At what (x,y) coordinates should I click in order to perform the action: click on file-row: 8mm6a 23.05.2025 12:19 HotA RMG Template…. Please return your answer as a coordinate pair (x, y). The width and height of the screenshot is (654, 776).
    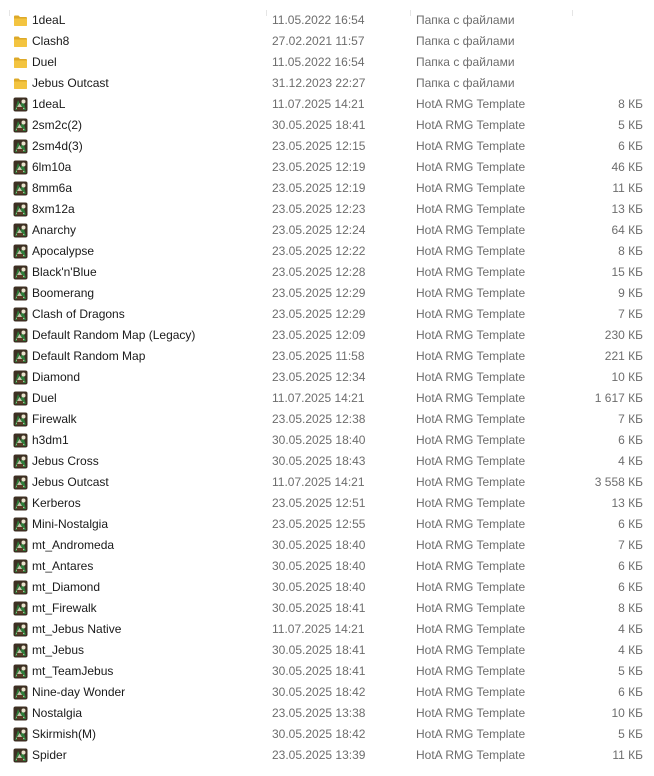
    Looking at the image, I should click on (327, 188).